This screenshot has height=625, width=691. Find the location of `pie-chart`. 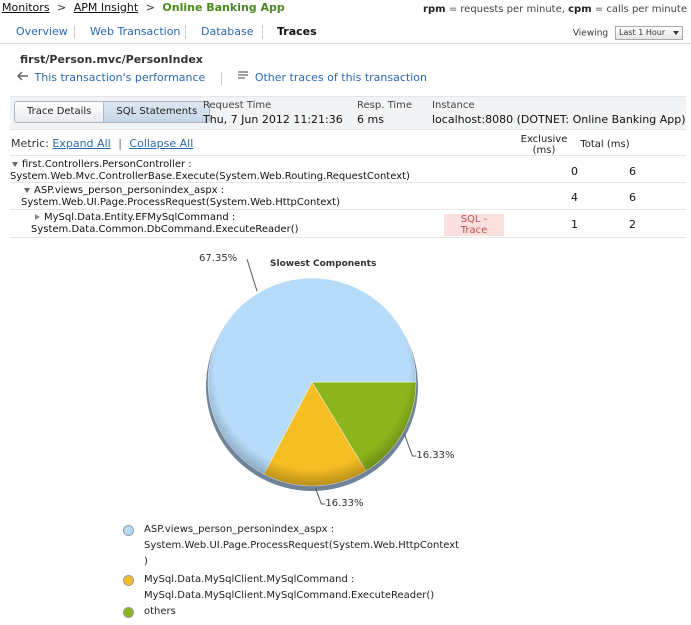

pie-chart is located at coordinates (312, 382).